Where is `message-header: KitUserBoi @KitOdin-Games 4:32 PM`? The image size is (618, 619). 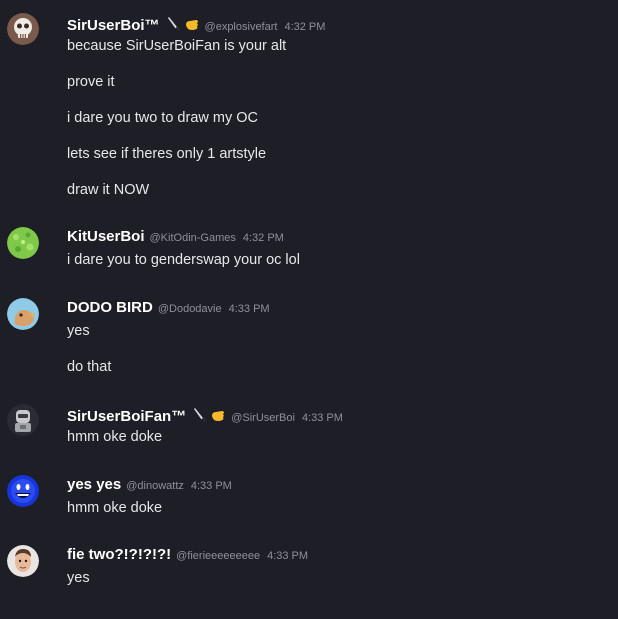
message-header: KitUserBoi @KitOdin-Games 4:32 PM is located at coordinates (175, 238).